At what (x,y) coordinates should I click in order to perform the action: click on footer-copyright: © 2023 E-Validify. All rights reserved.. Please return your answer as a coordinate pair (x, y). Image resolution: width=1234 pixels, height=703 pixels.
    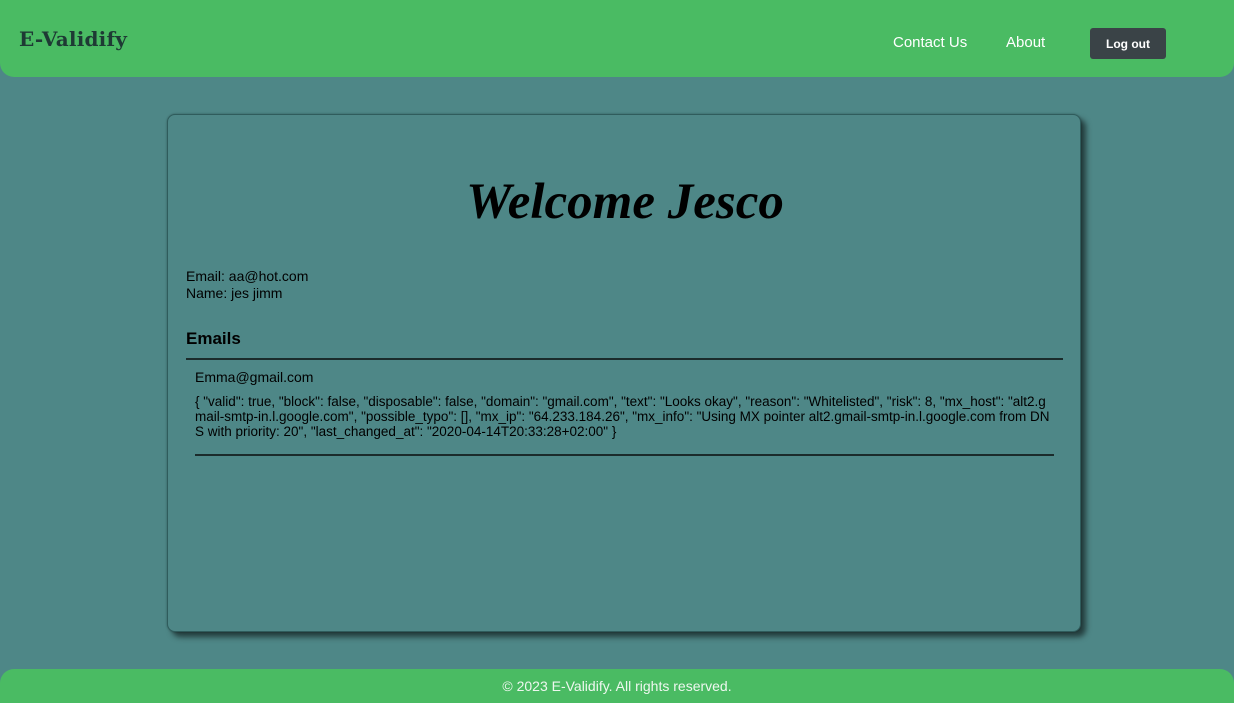
    Looking at the image, I should click on (617, 686).